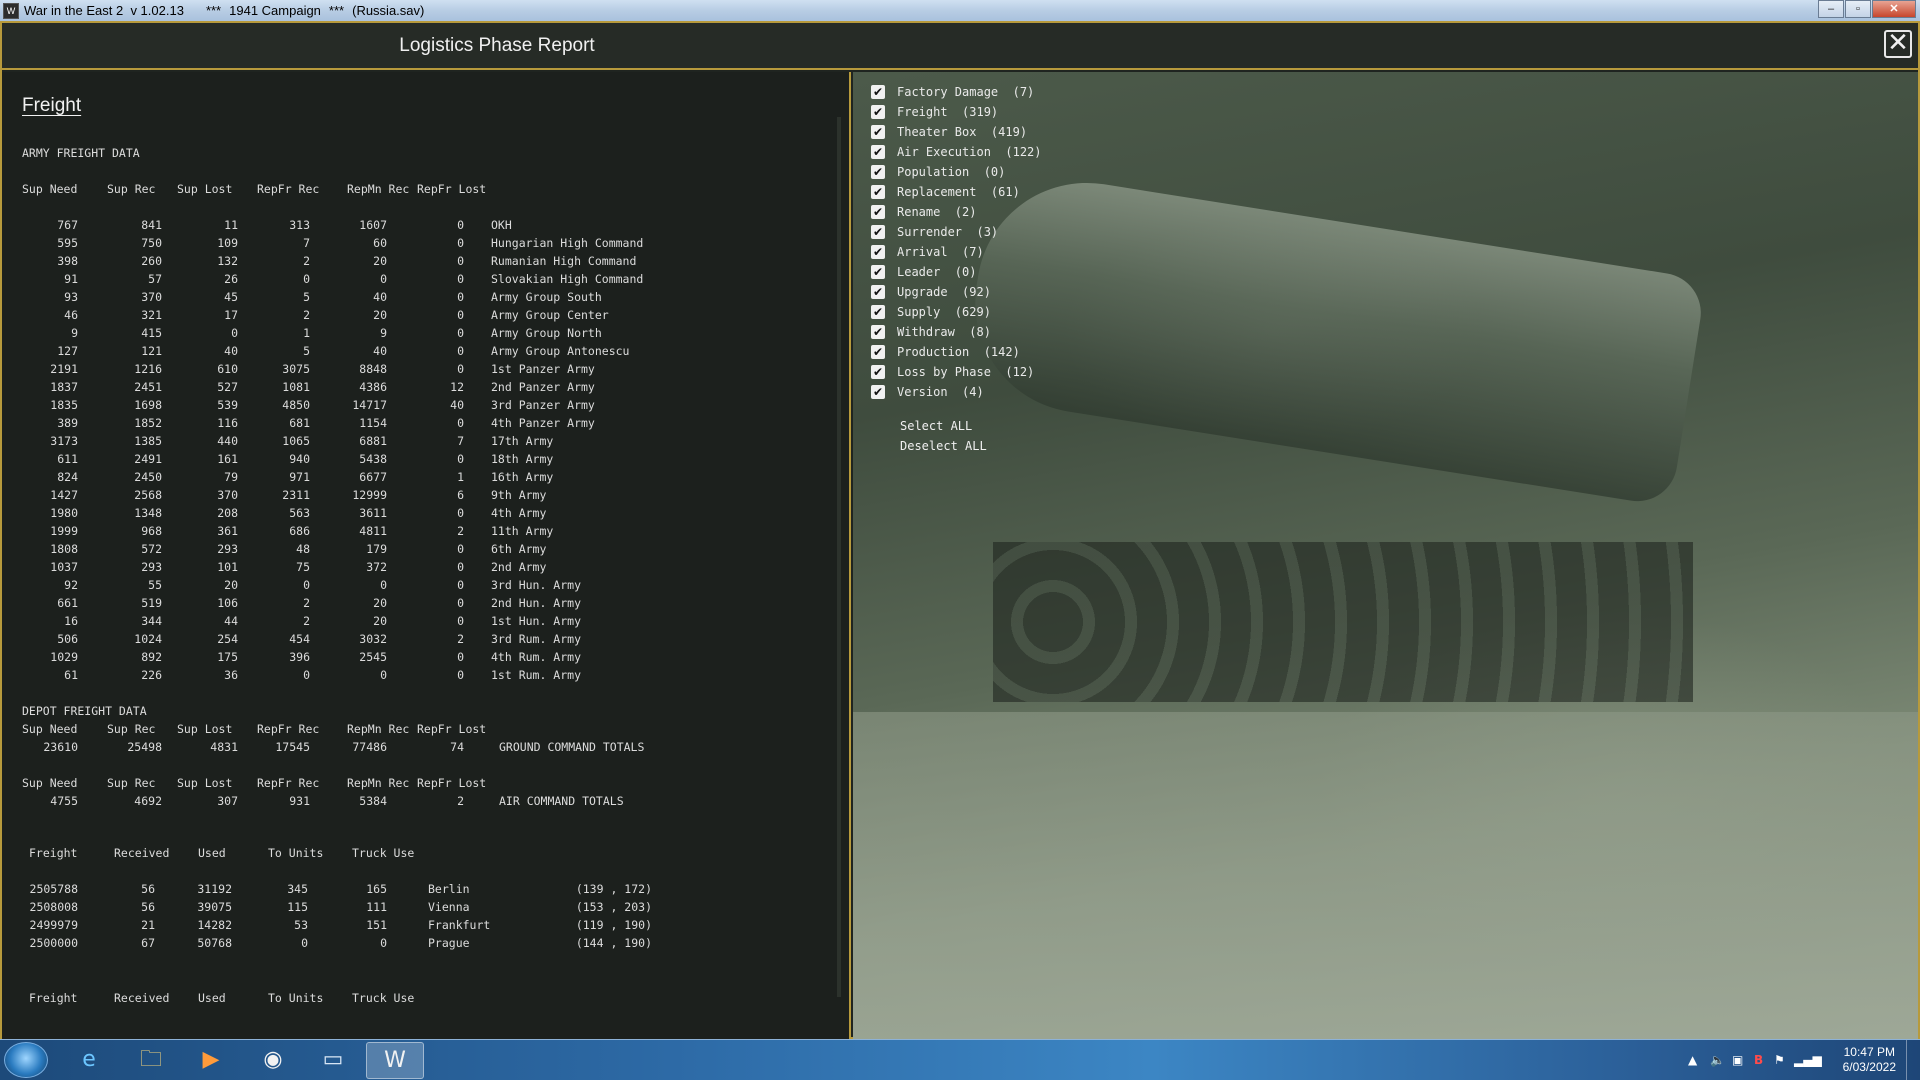 This screenshot has height=1080, width=1920. Describe the element at coordinates (1898, 44) in the screenshot. I see `close-report-button: ✕` at that location.